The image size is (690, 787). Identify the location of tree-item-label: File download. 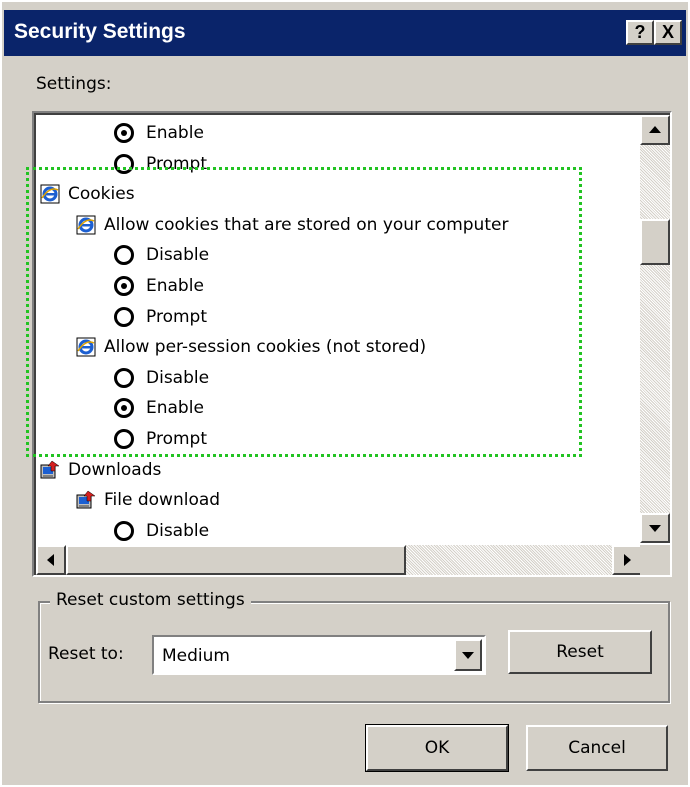
(162, 500).